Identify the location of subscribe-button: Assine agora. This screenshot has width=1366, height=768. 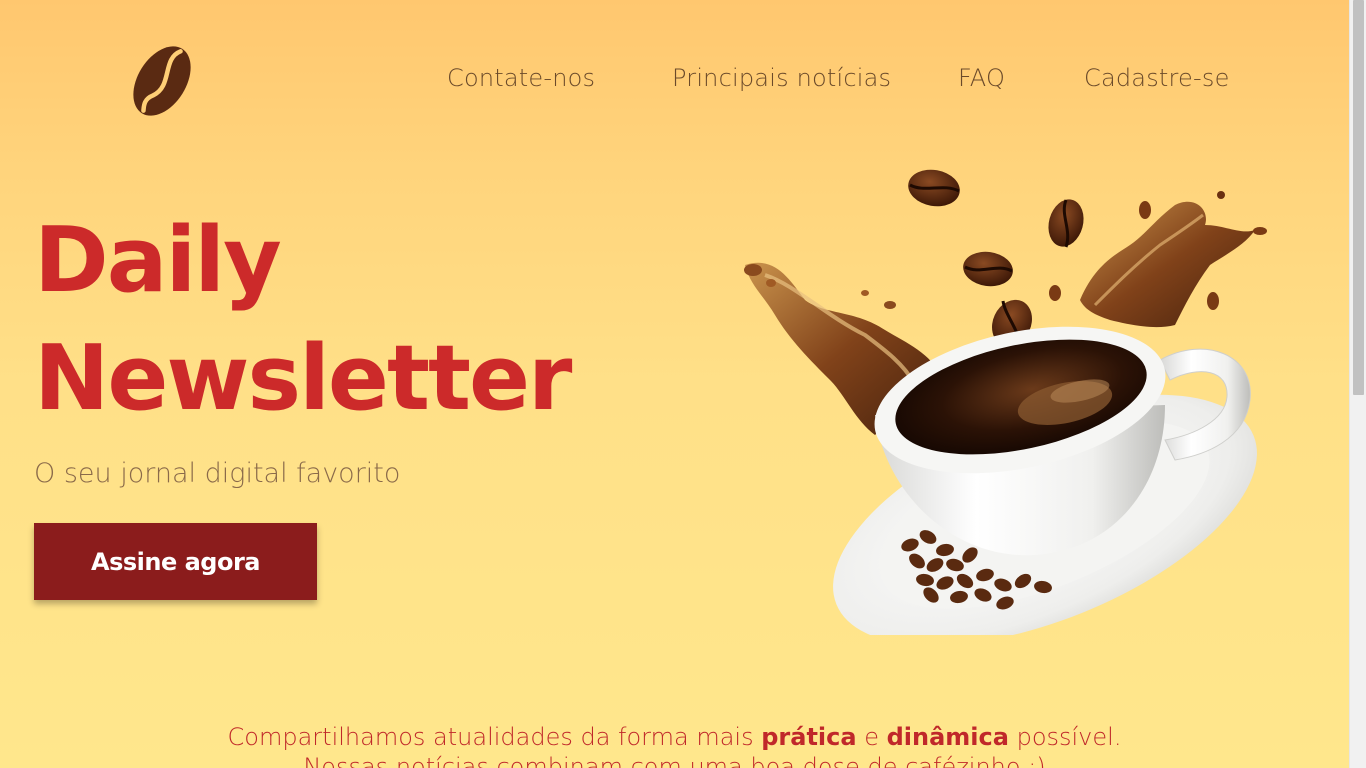
(175, 561).